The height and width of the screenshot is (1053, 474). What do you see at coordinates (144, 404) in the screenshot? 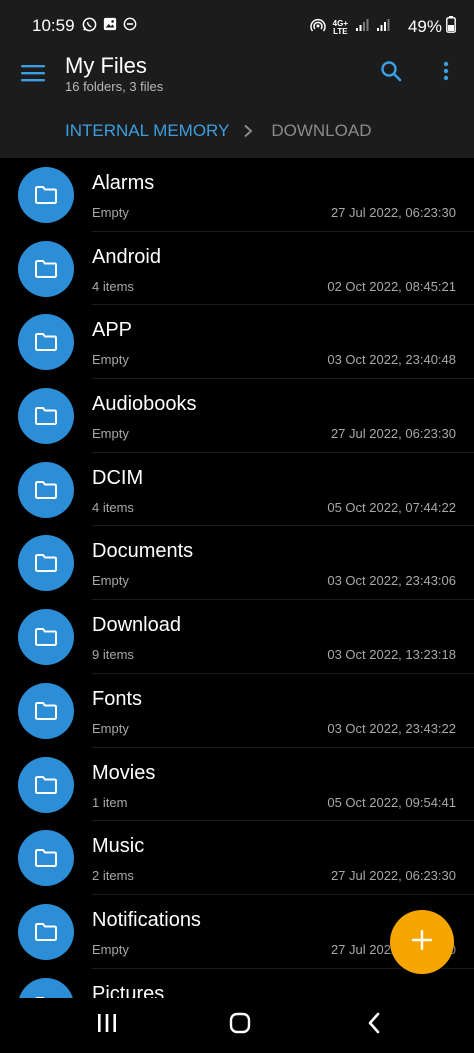
I see `item-name: Audiobooks` at bounding box center [144, 404].